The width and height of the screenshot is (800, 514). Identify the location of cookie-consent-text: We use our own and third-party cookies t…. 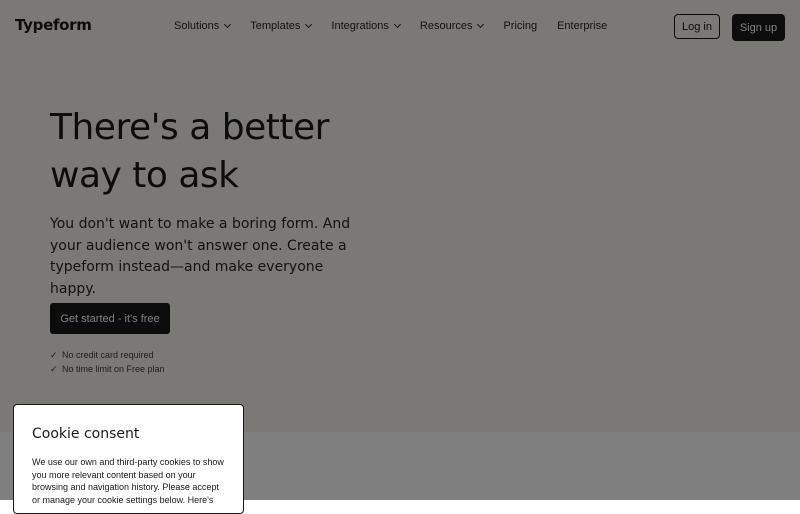
(128, 481).